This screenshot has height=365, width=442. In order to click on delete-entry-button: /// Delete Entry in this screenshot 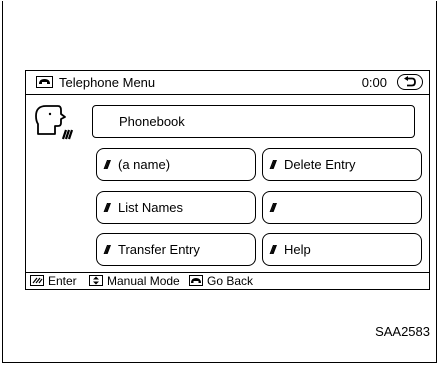, I will do `click(342, 164)`.